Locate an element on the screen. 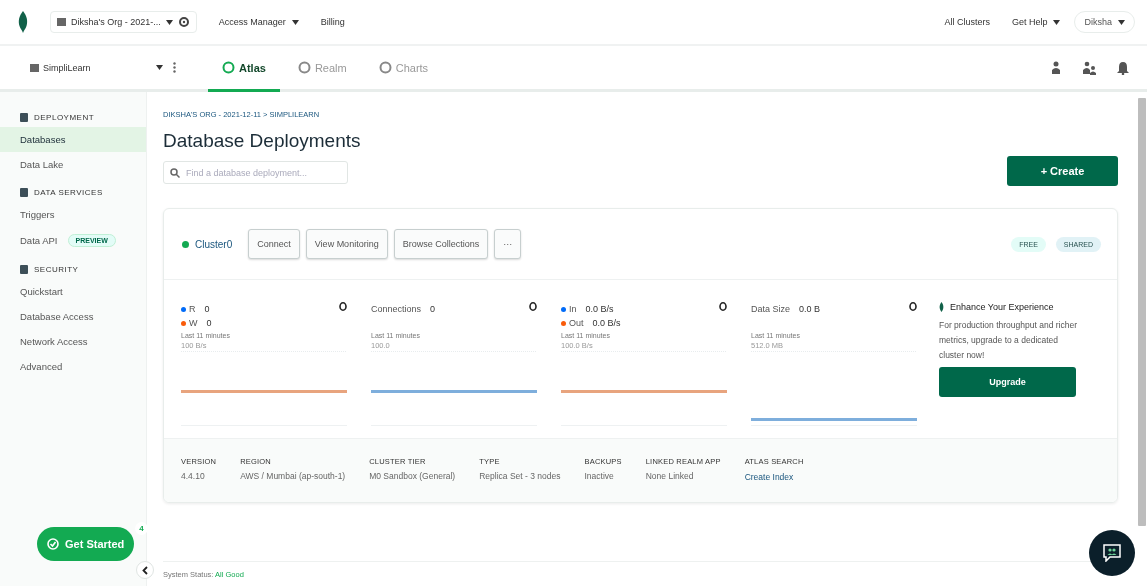 Image resolution: width=1147 pixels, height=586 pixels. legend-label: W is located at coordinates (193, 323).